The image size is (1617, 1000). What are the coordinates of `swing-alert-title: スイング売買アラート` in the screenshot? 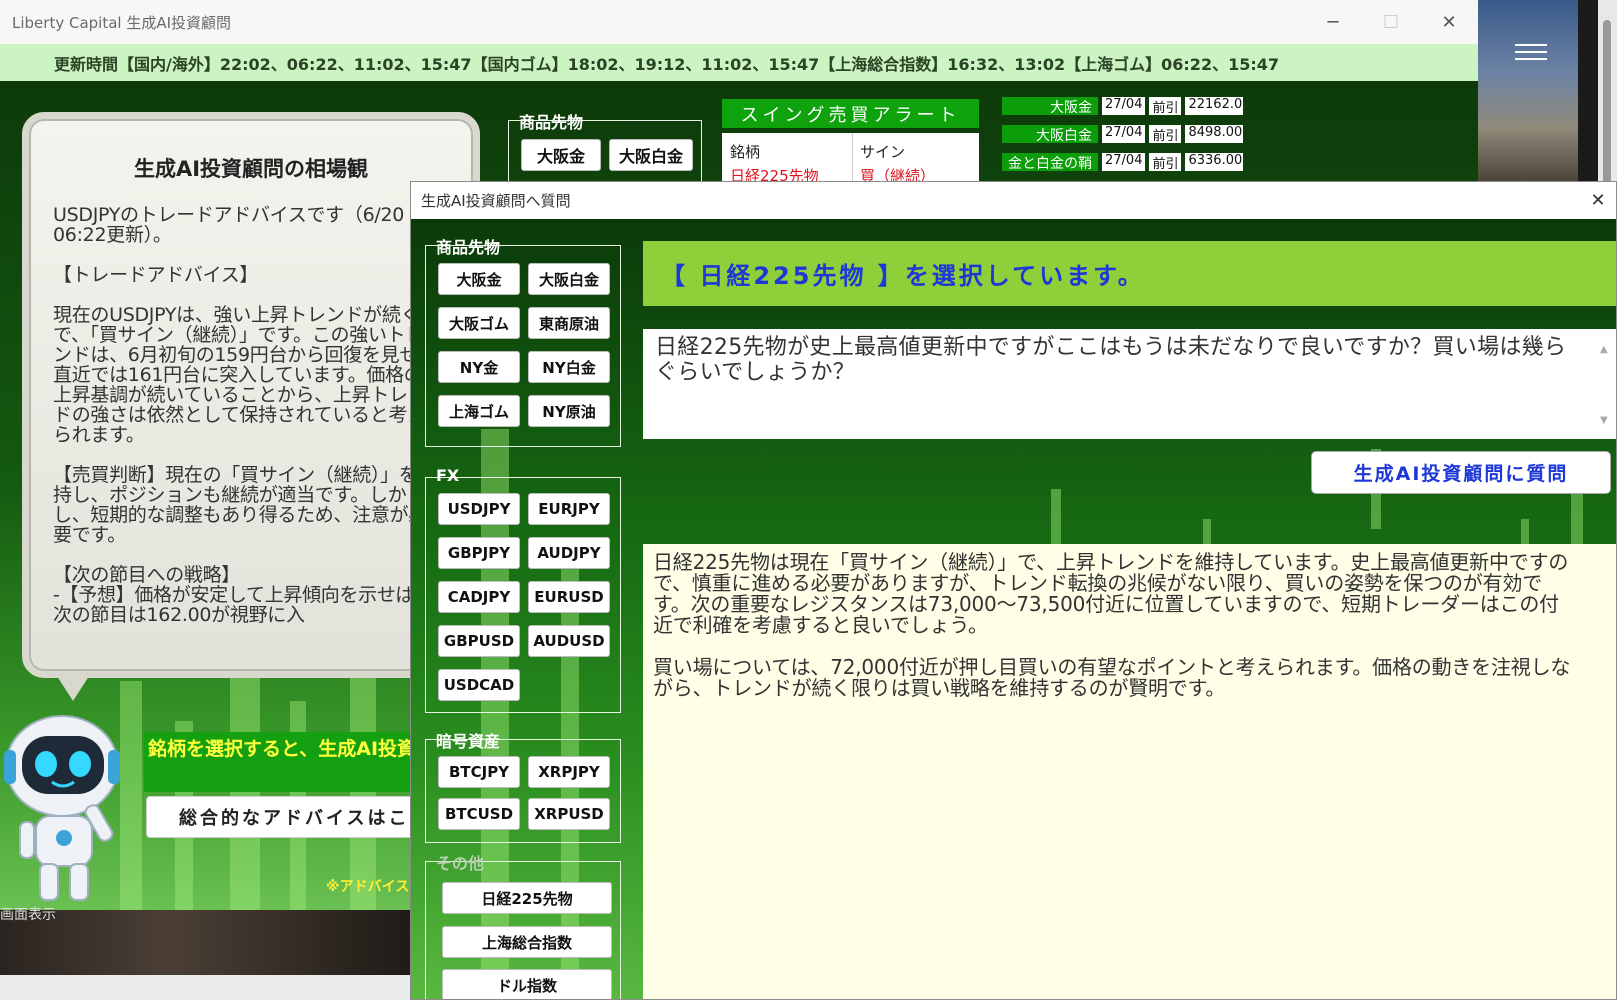 It's located at (850, 113).